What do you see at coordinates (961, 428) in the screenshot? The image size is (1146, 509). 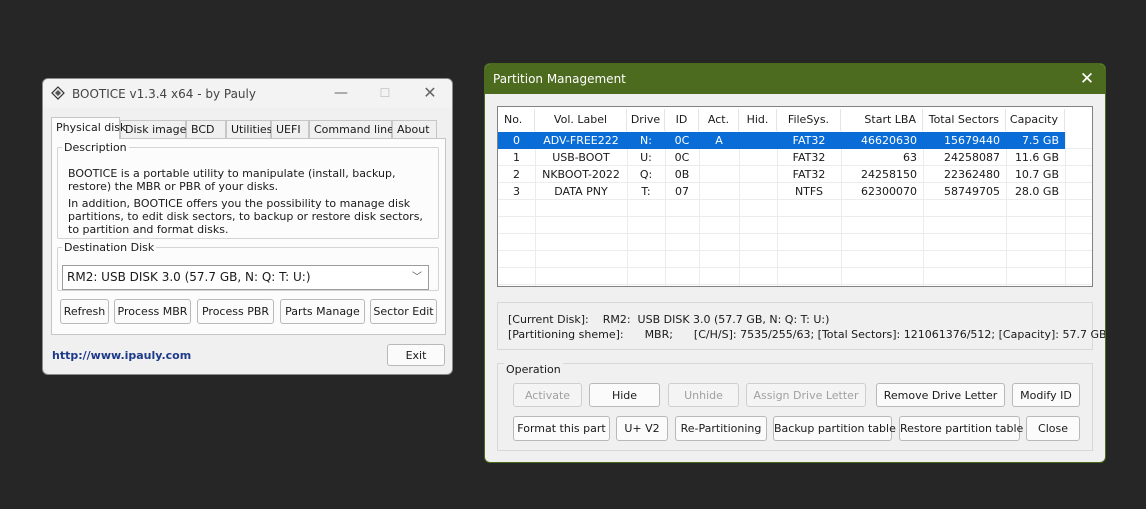 I see `restore-partition-table-button: Restore partition table` at bounding box center [961, 428].